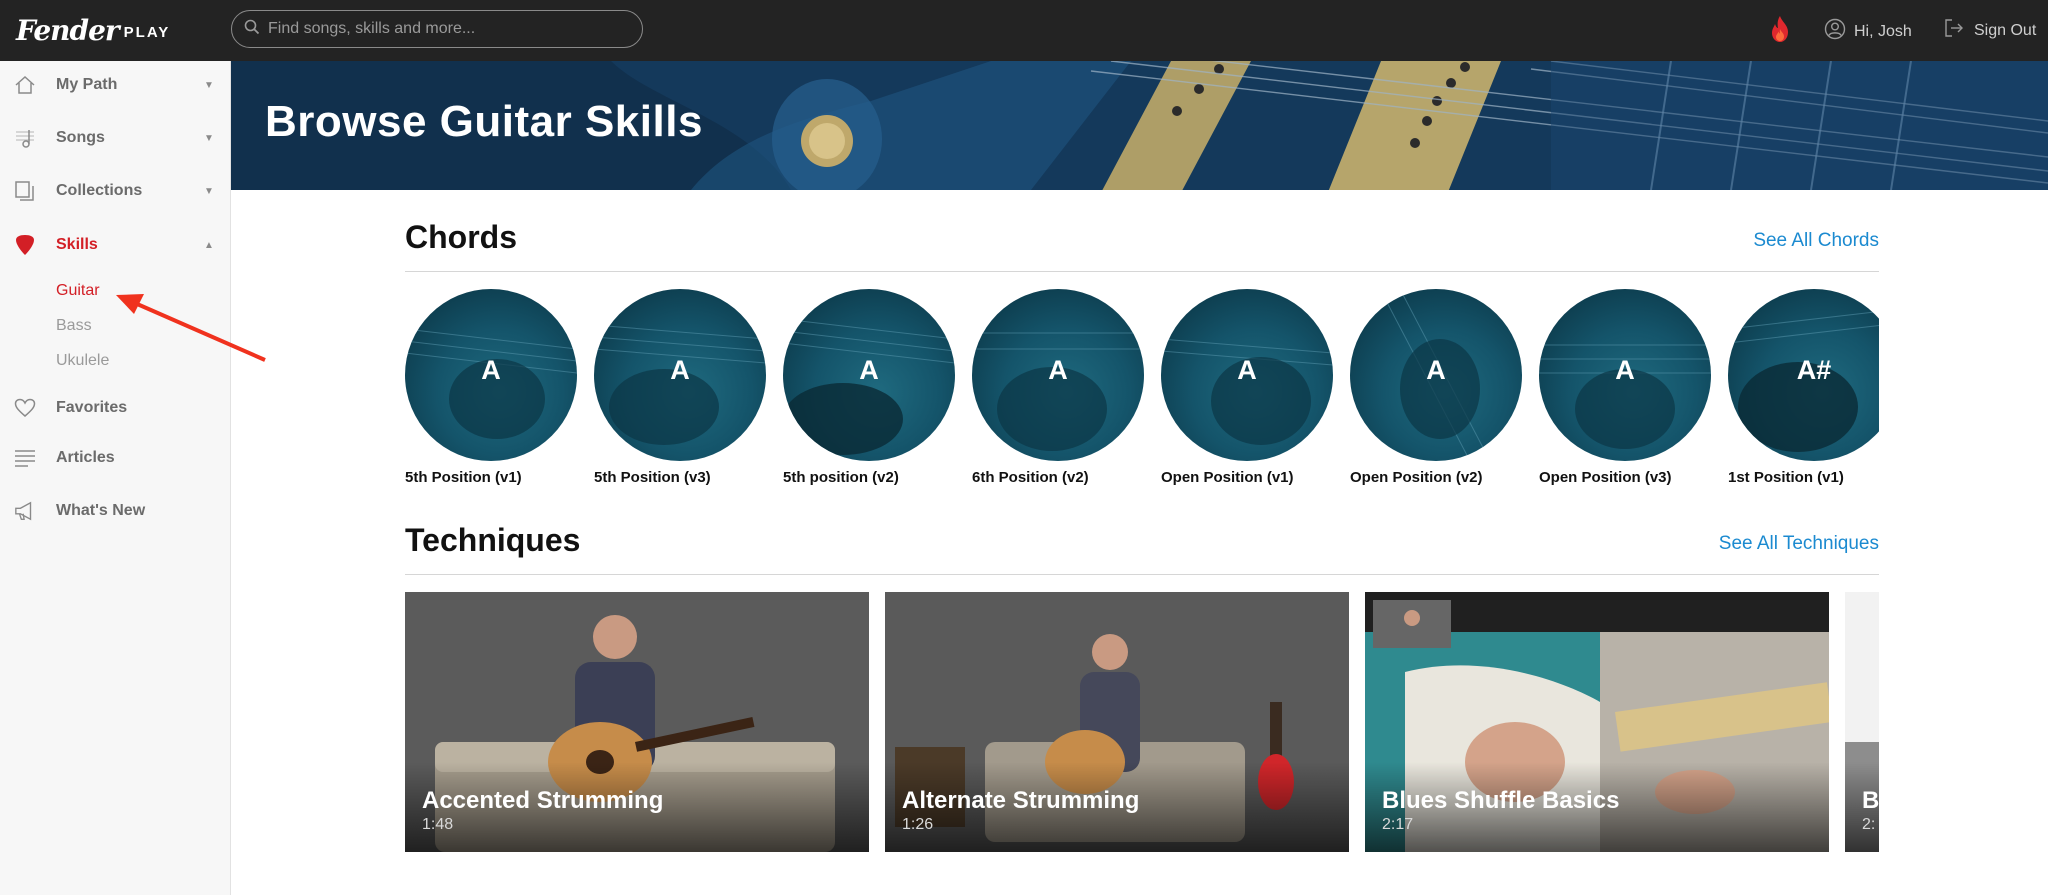 Image resolution: width=2048 pixels, height=895 pixels. What do you see at coordinates (252, 29) in the screenshot?
I see `search-icon` at bounding box center [252, 29].